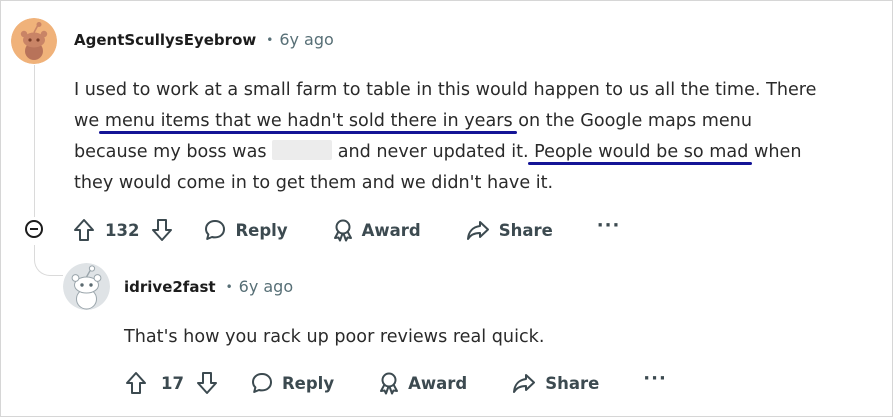 The image size is (893, 417). I want to click on comment-text: when, so click(775, 152).